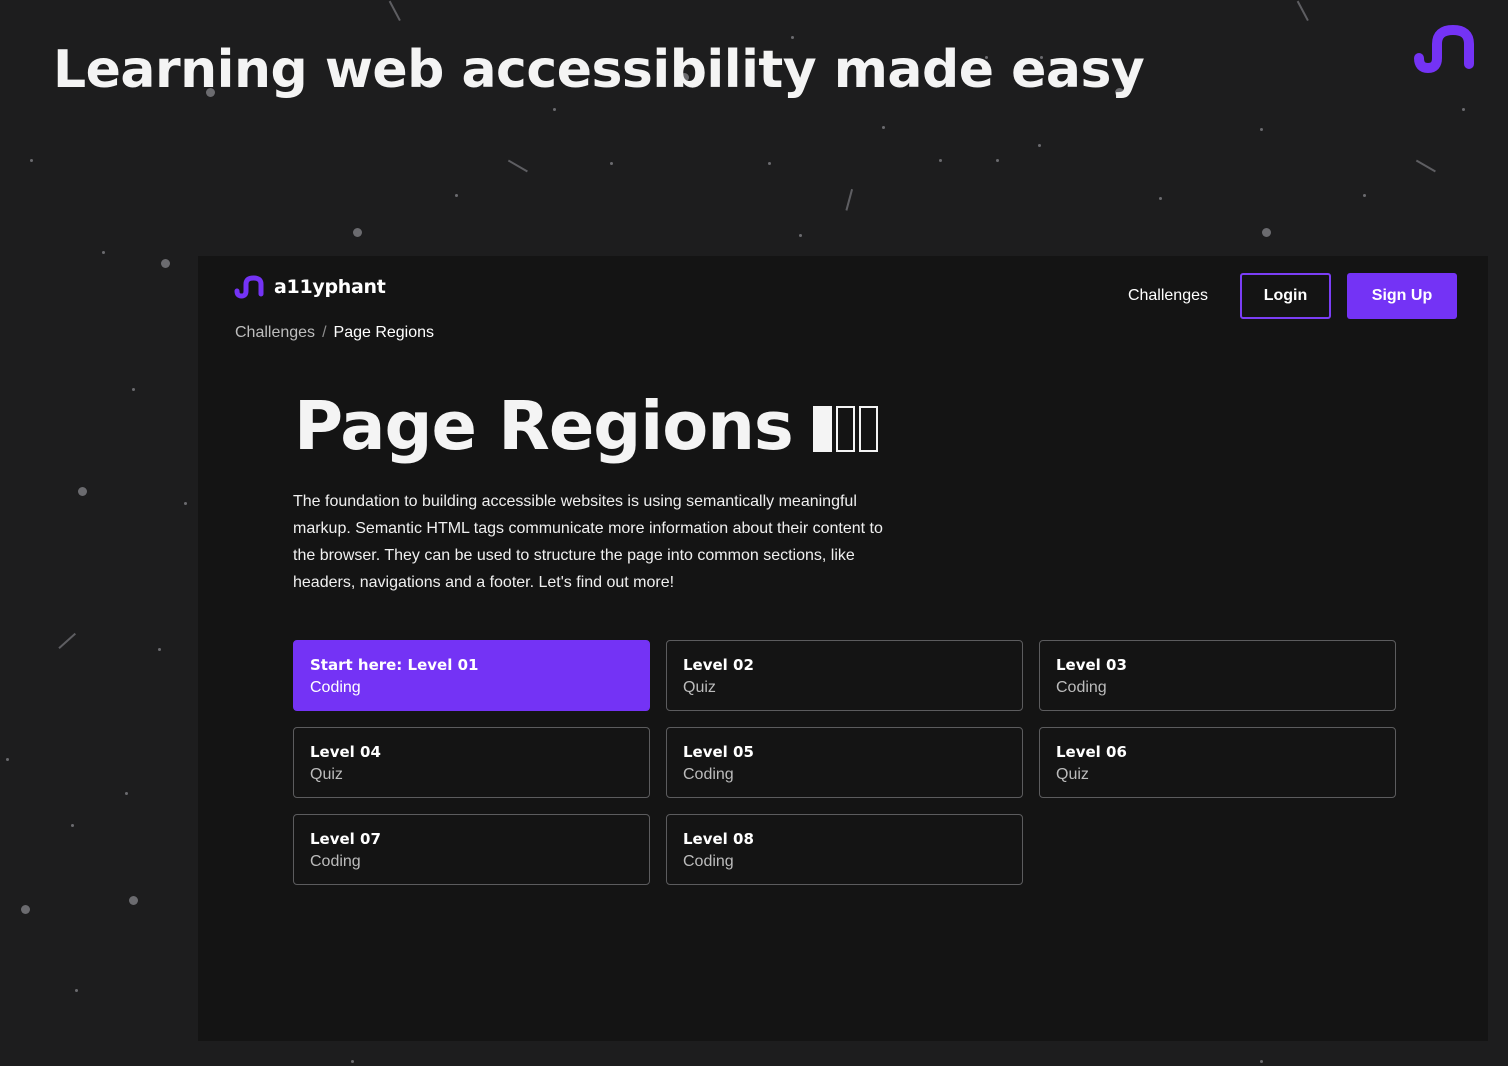  Describe the element at coordinates (471, 762) in the screenshot. I see `level-card: Level 04 Quiz` at that location.